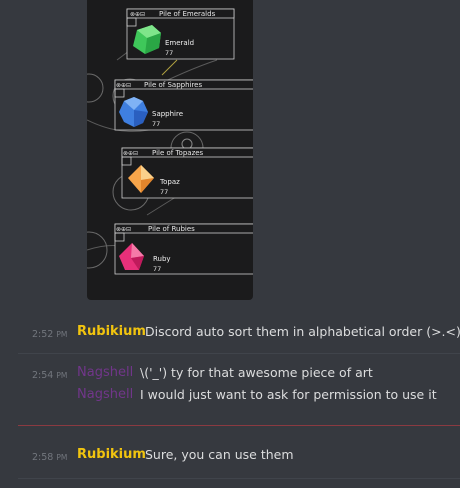  I want to click on pile-card-sapphires: ⊗⊕⊟ Pile of Sapphires Sapphire 77, so click(183, 105).